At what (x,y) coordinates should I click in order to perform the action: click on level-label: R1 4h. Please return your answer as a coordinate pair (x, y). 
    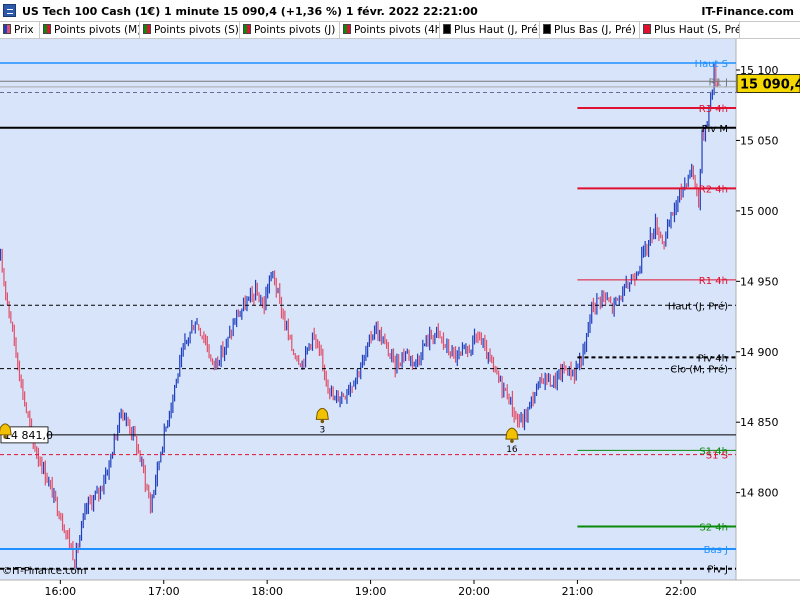
    Looking at the image, I should click on (713, 281).